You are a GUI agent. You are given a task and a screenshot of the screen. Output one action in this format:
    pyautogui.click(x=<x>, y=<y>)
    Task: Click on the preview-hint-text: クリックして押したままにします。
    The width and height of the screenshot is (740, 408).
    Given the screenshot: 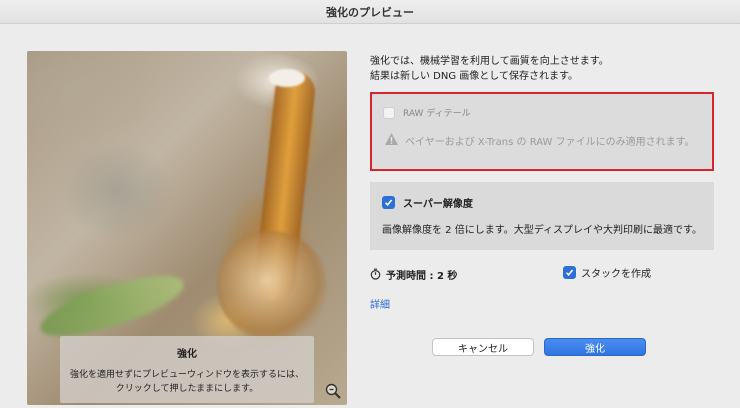 What is the action you would take?
    pyautogui.click(x=187, y=389)
    